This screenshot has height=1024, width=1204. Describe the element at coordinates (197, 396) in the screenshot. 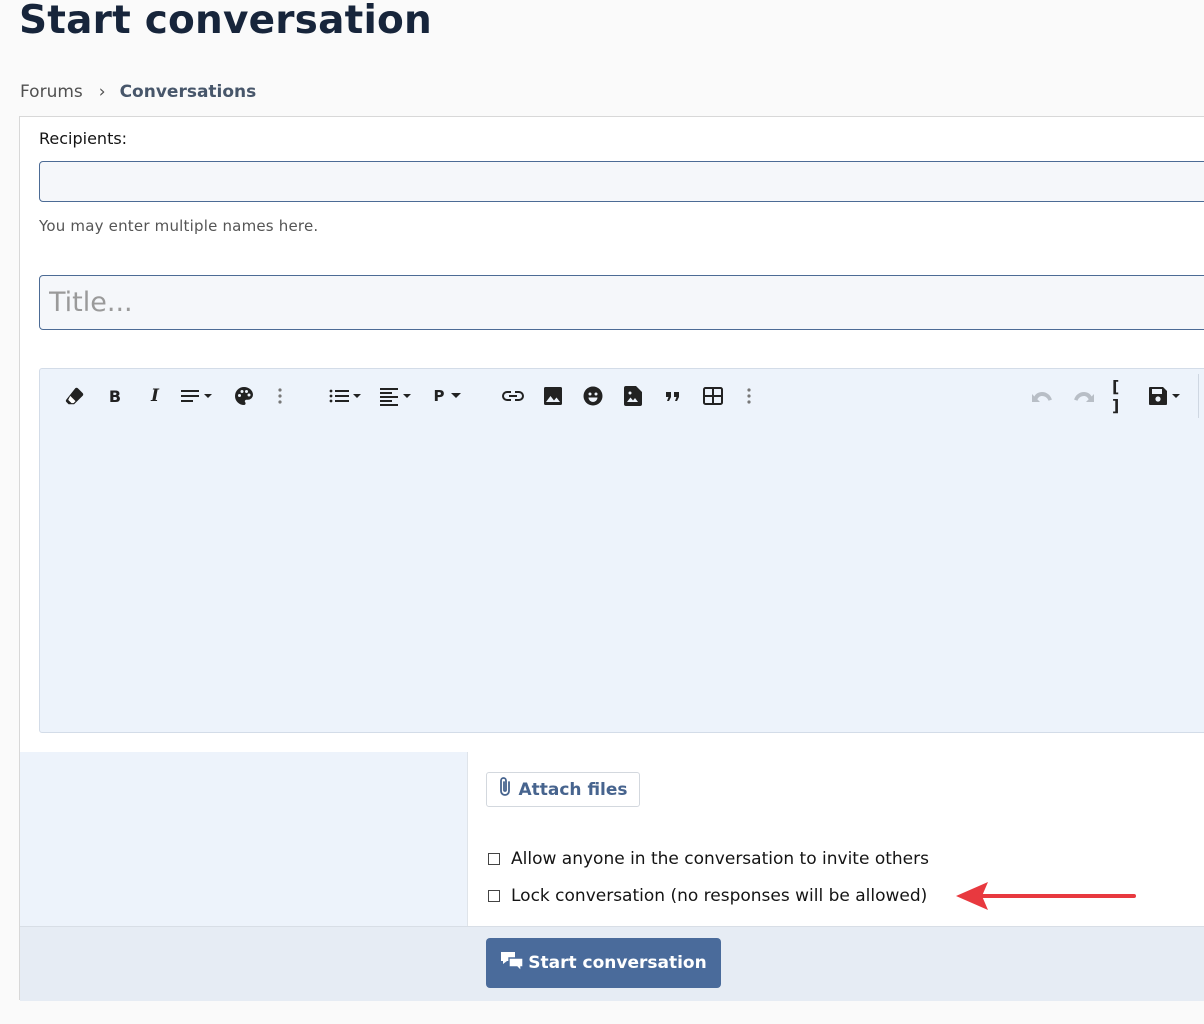

I see `text-style-dropdown` at that location.